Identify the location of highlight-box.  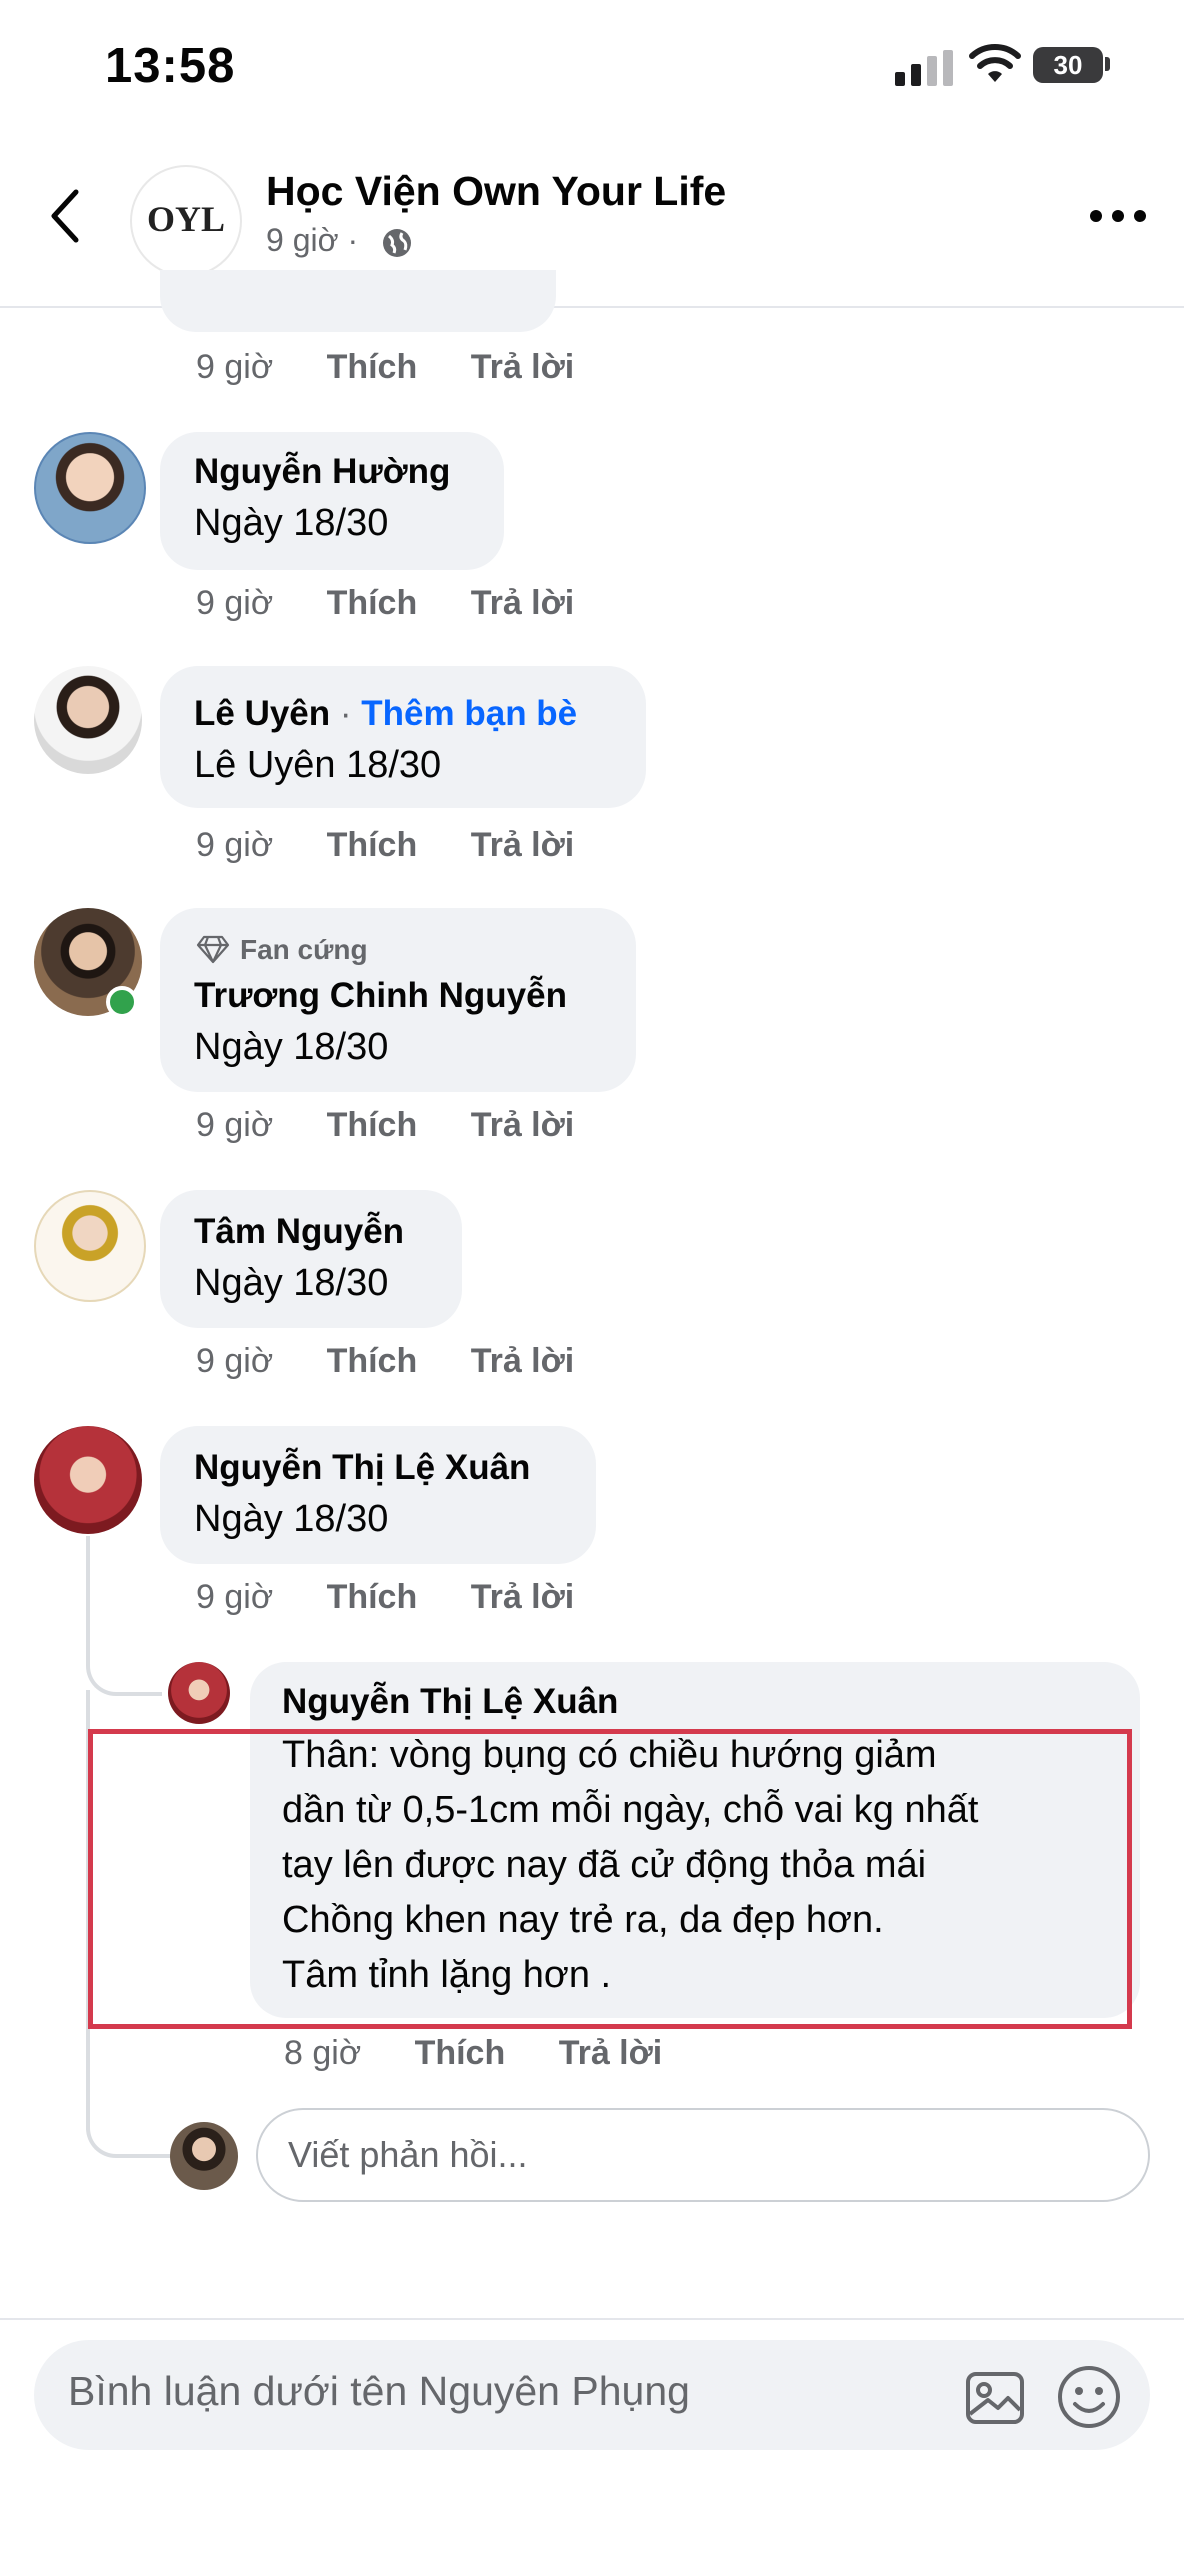
(610, 1879).